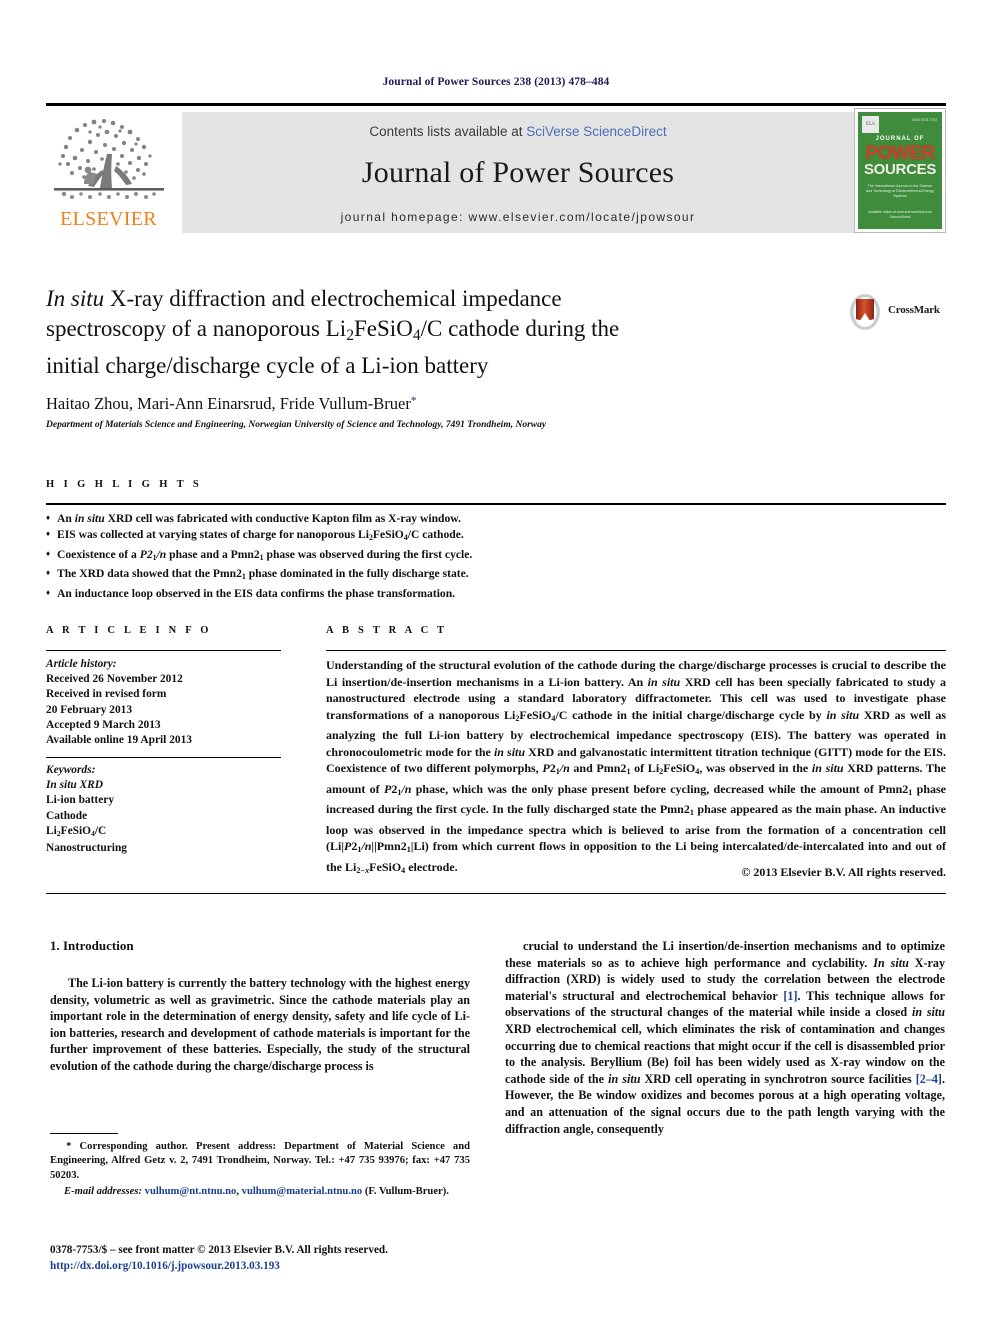 This screenshot has height=1323, width=992. I want to click on cover-issn: ISSN 0378-7753, so click(924, 120).